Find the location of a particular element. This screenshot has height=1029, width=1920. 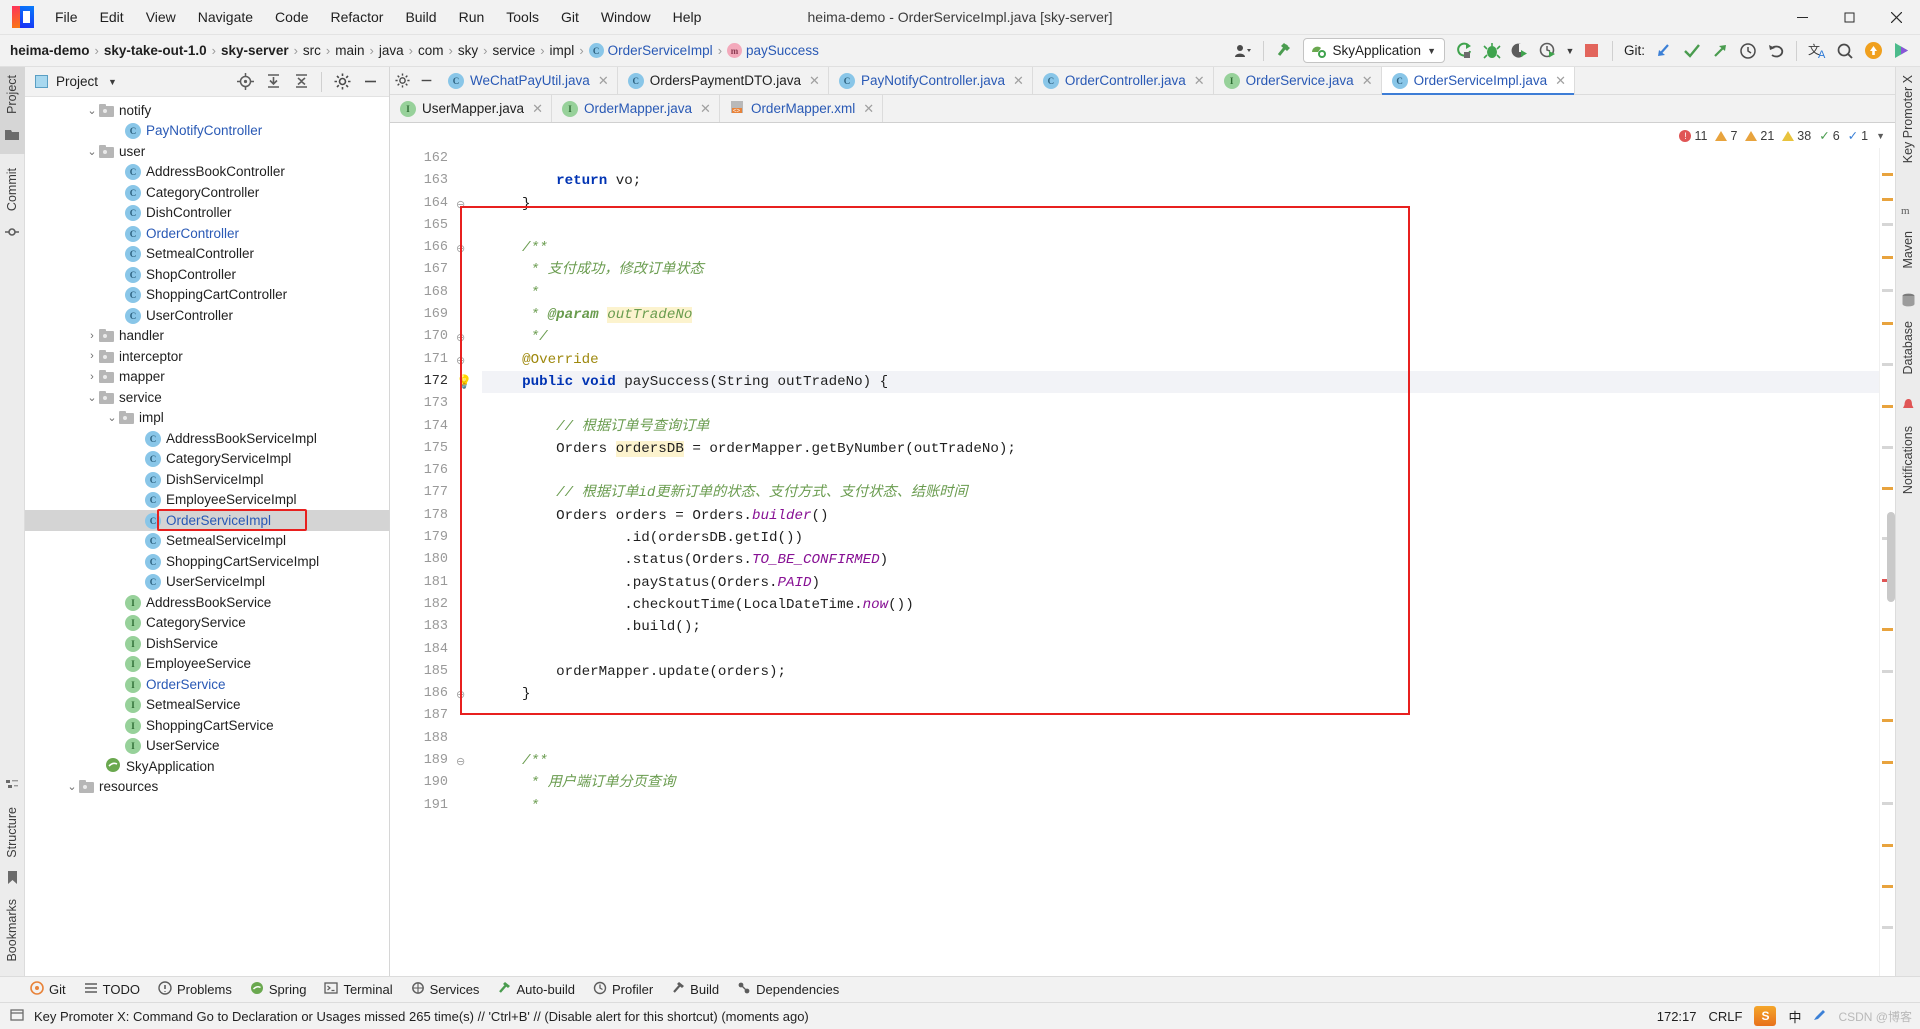

gear-icon is located at coordinates (342, 82).